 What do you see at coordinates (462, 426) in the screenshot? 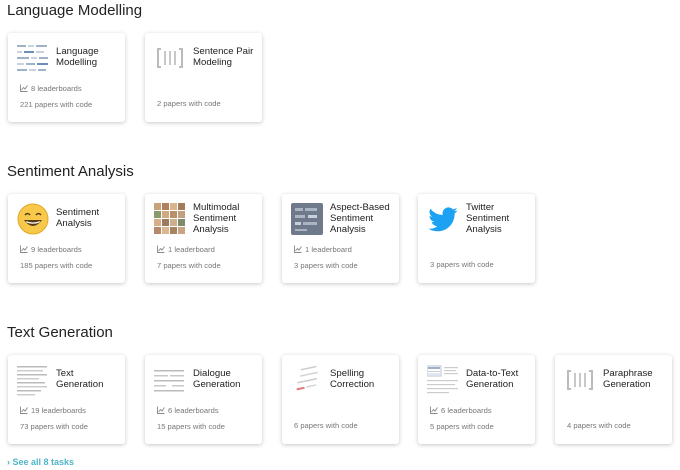
I see `papers-count: 5 papers with code` at bounding box center [462, 426].